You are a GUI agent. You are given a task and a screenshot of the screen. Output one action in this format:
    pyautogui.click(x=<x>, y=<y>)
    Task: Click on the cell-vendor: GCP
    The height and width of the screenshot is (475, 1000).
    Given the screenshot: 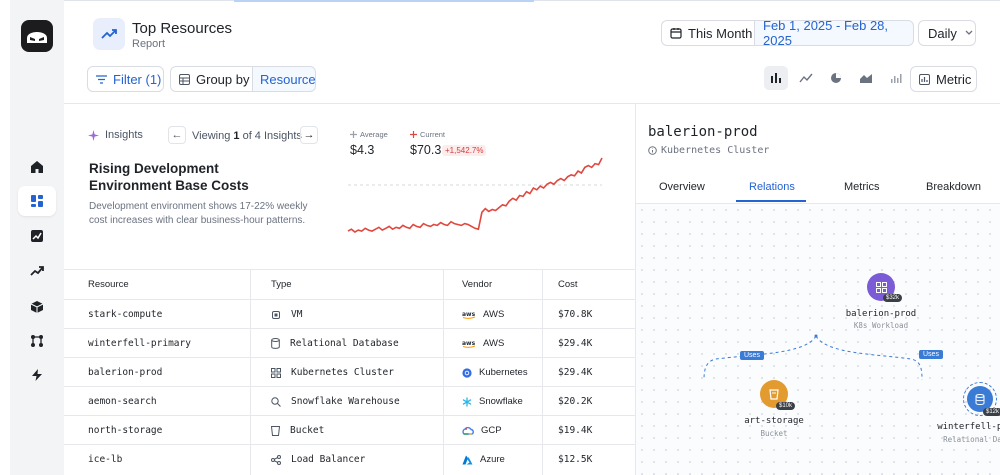 What is the action you would take?
    pyautogui.click(x=482, y=430)
    